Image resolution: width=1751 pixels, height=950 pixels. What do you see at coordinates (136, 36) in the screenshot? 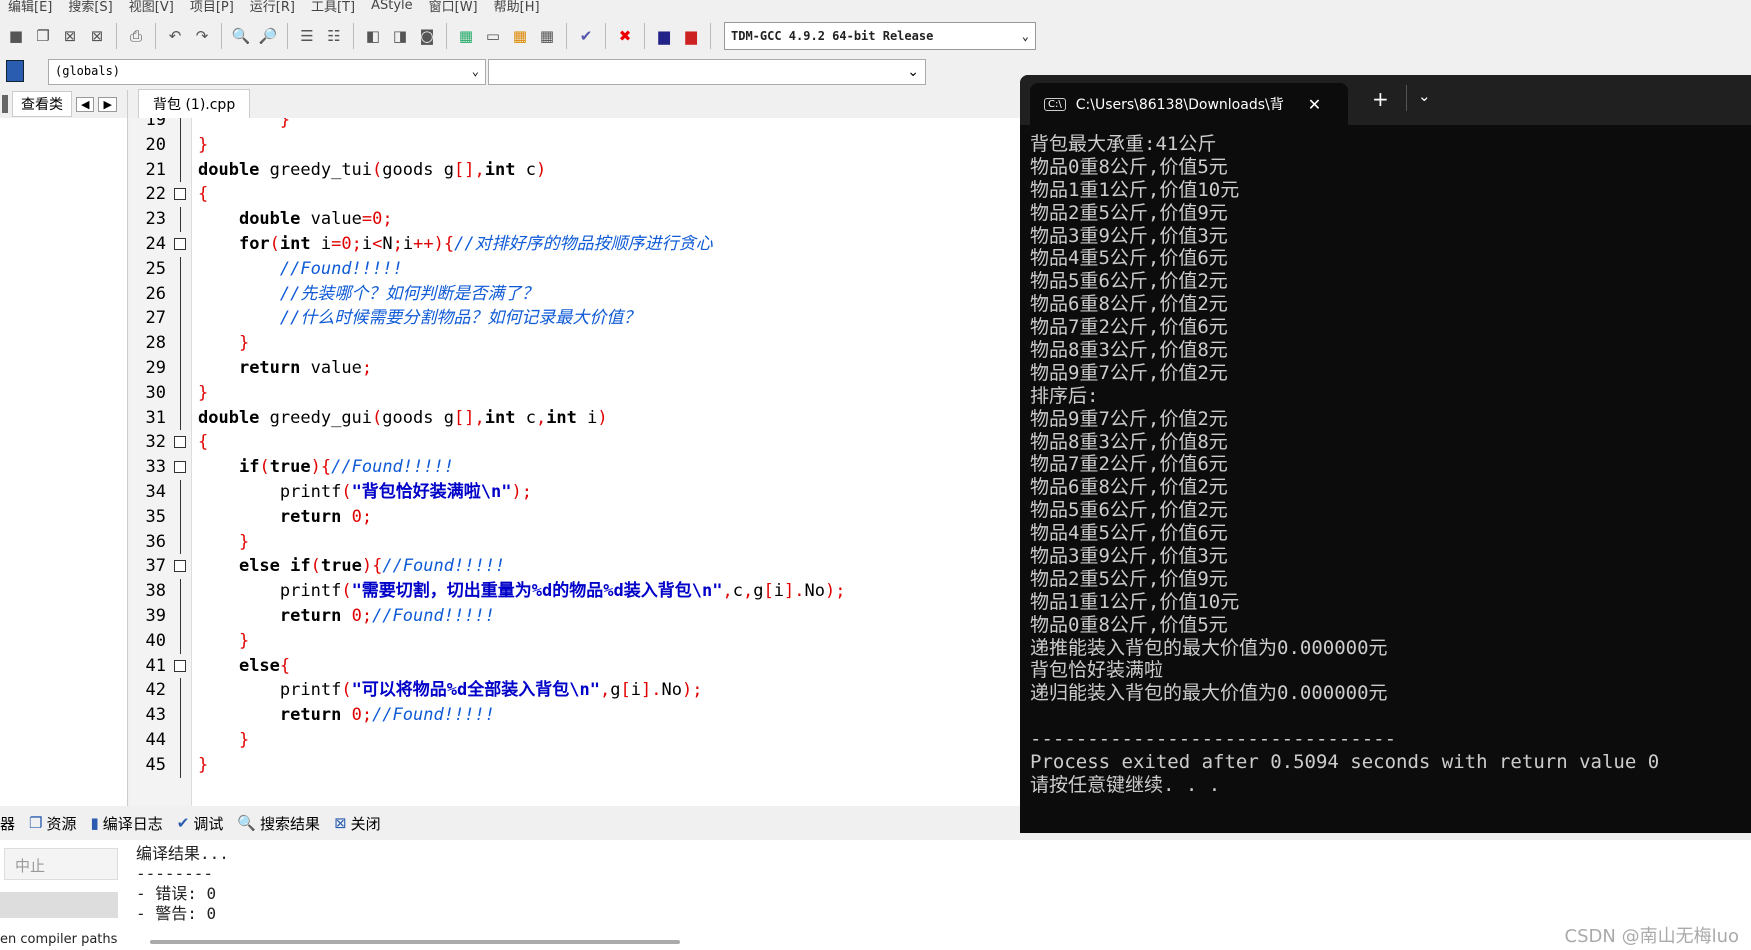
I see `print-icon: ⎙` at bounding box center [136, 36].